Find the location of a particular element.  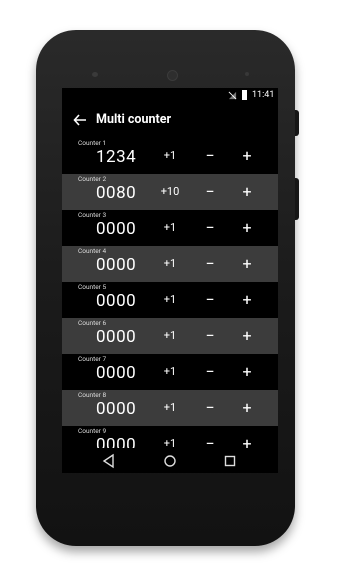

sensor-icon is located at coordinates (247, 74).